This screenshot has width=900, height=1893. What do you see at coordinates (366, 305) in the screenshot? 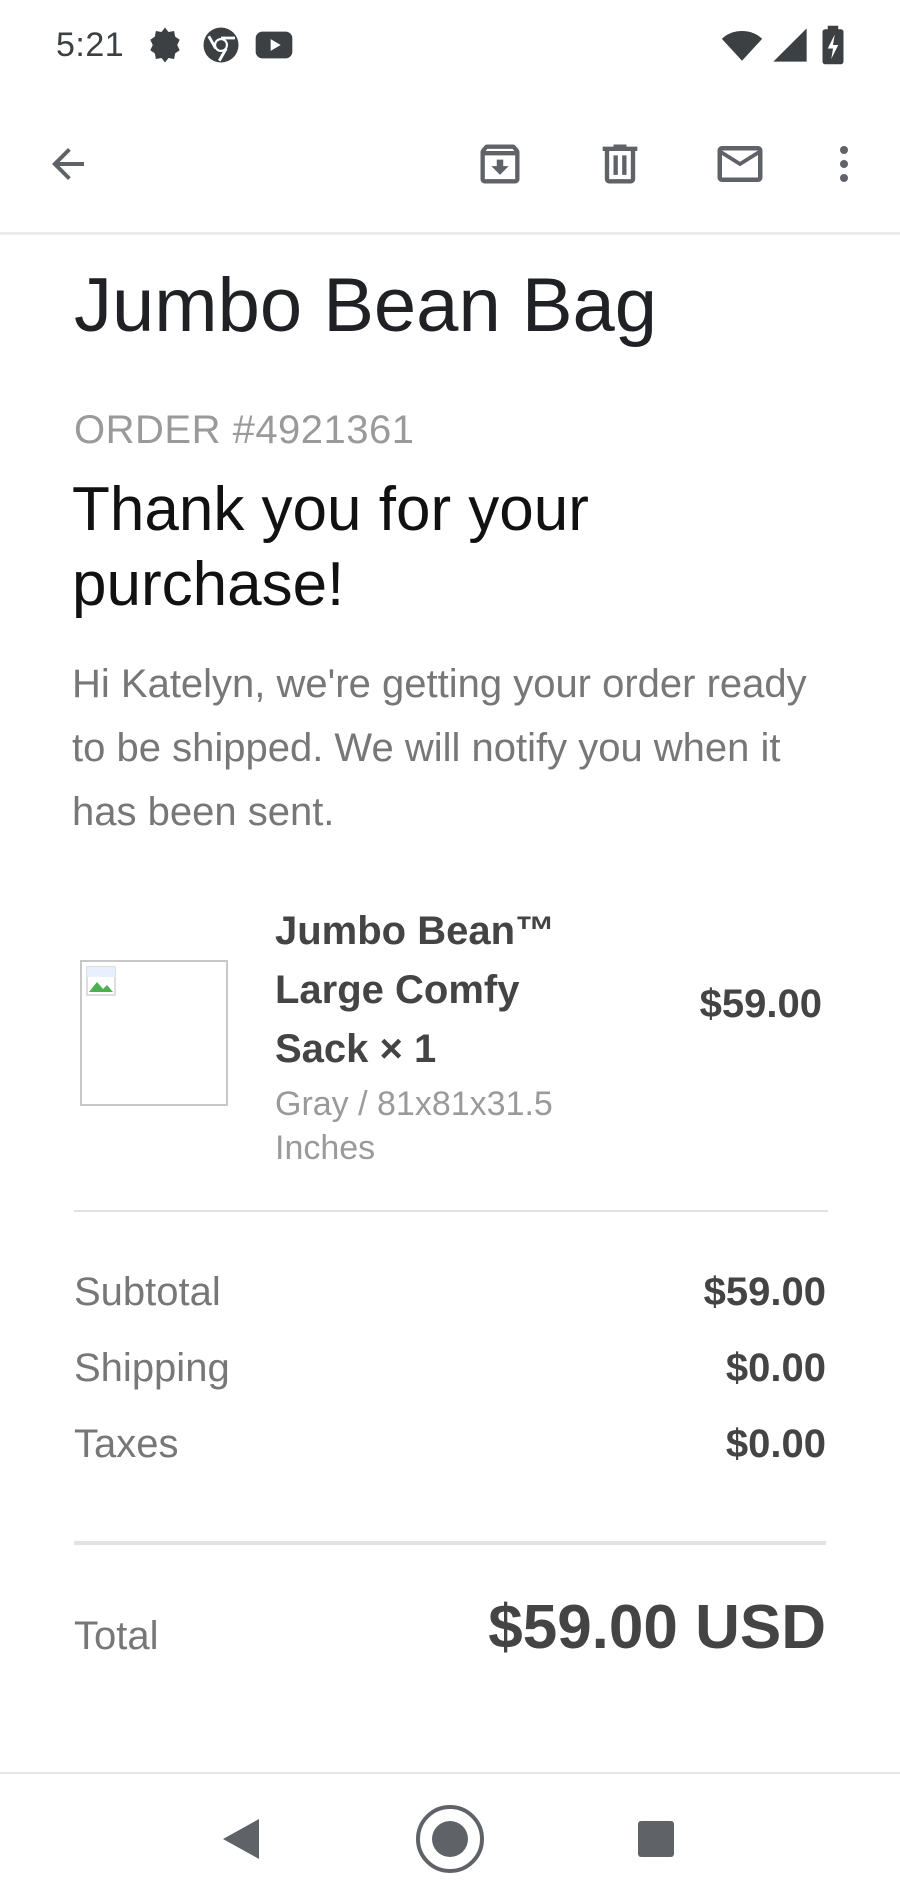
I see `email-subject: Jumbo Bean Bag` at bounding box center [366, 305].